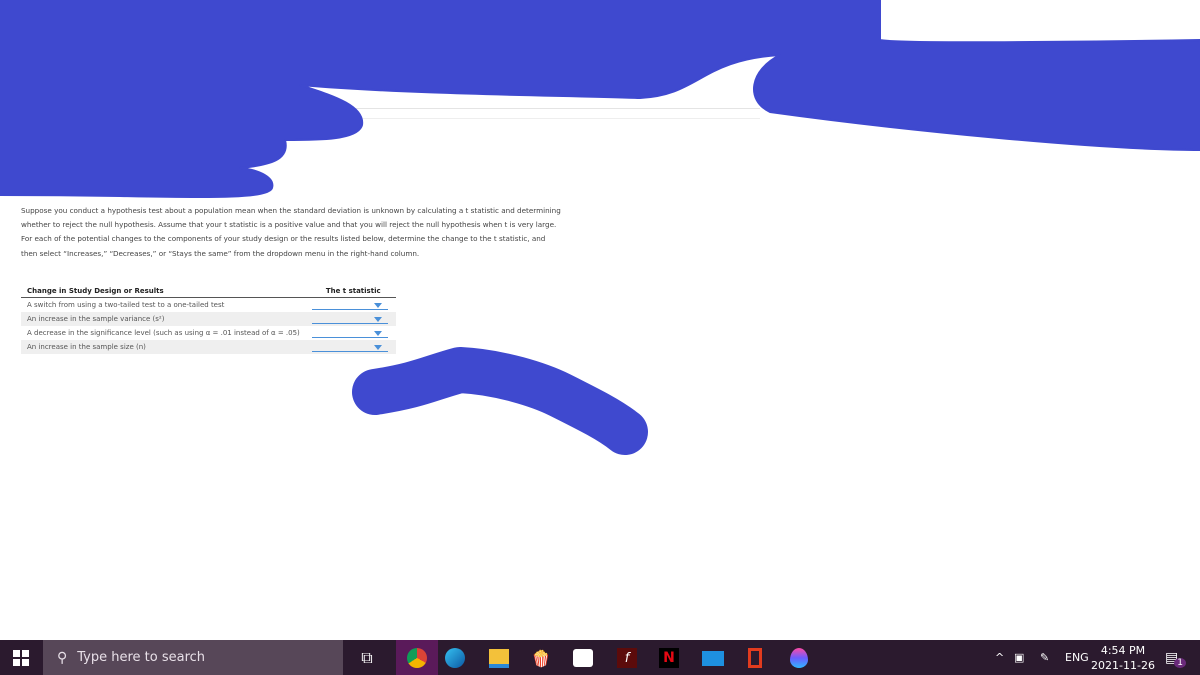  I want to click on search-icon: ⚲, so click(62, 657).